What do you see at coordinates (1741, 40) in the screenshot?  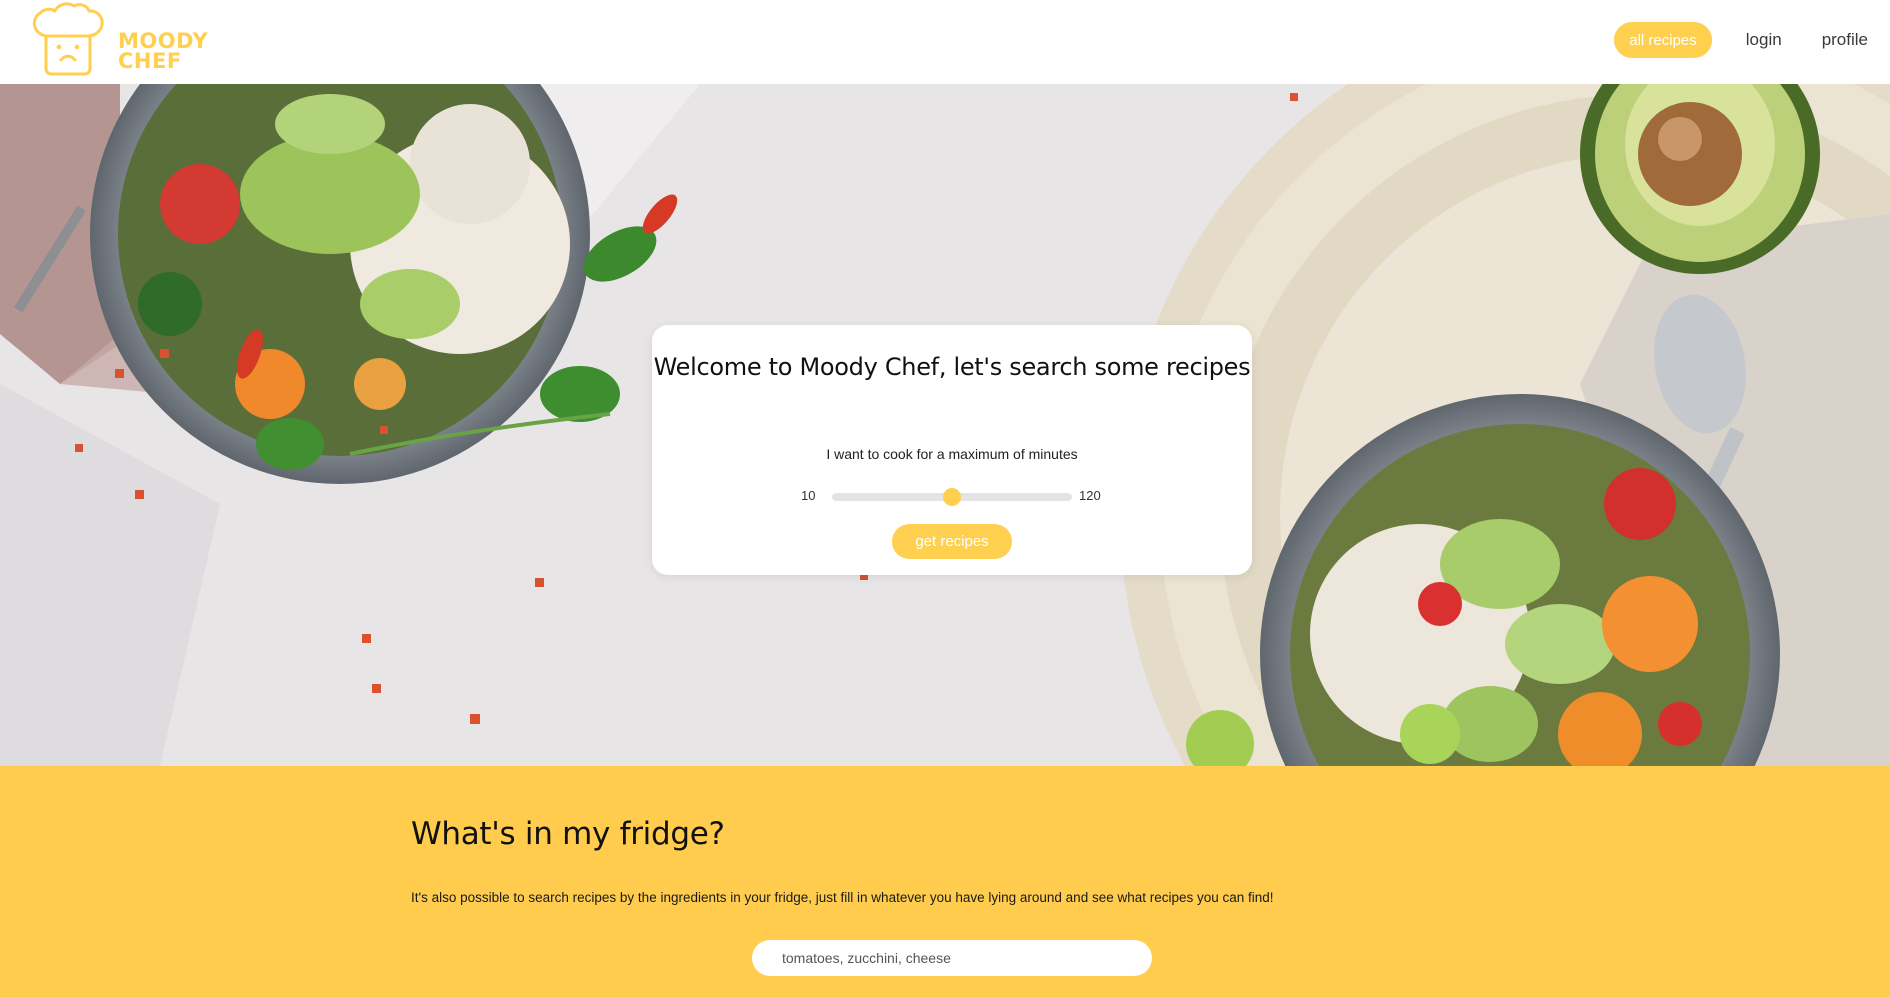 I see `nav-menu: all recipes login profile` at bounding box center [1741, 40].